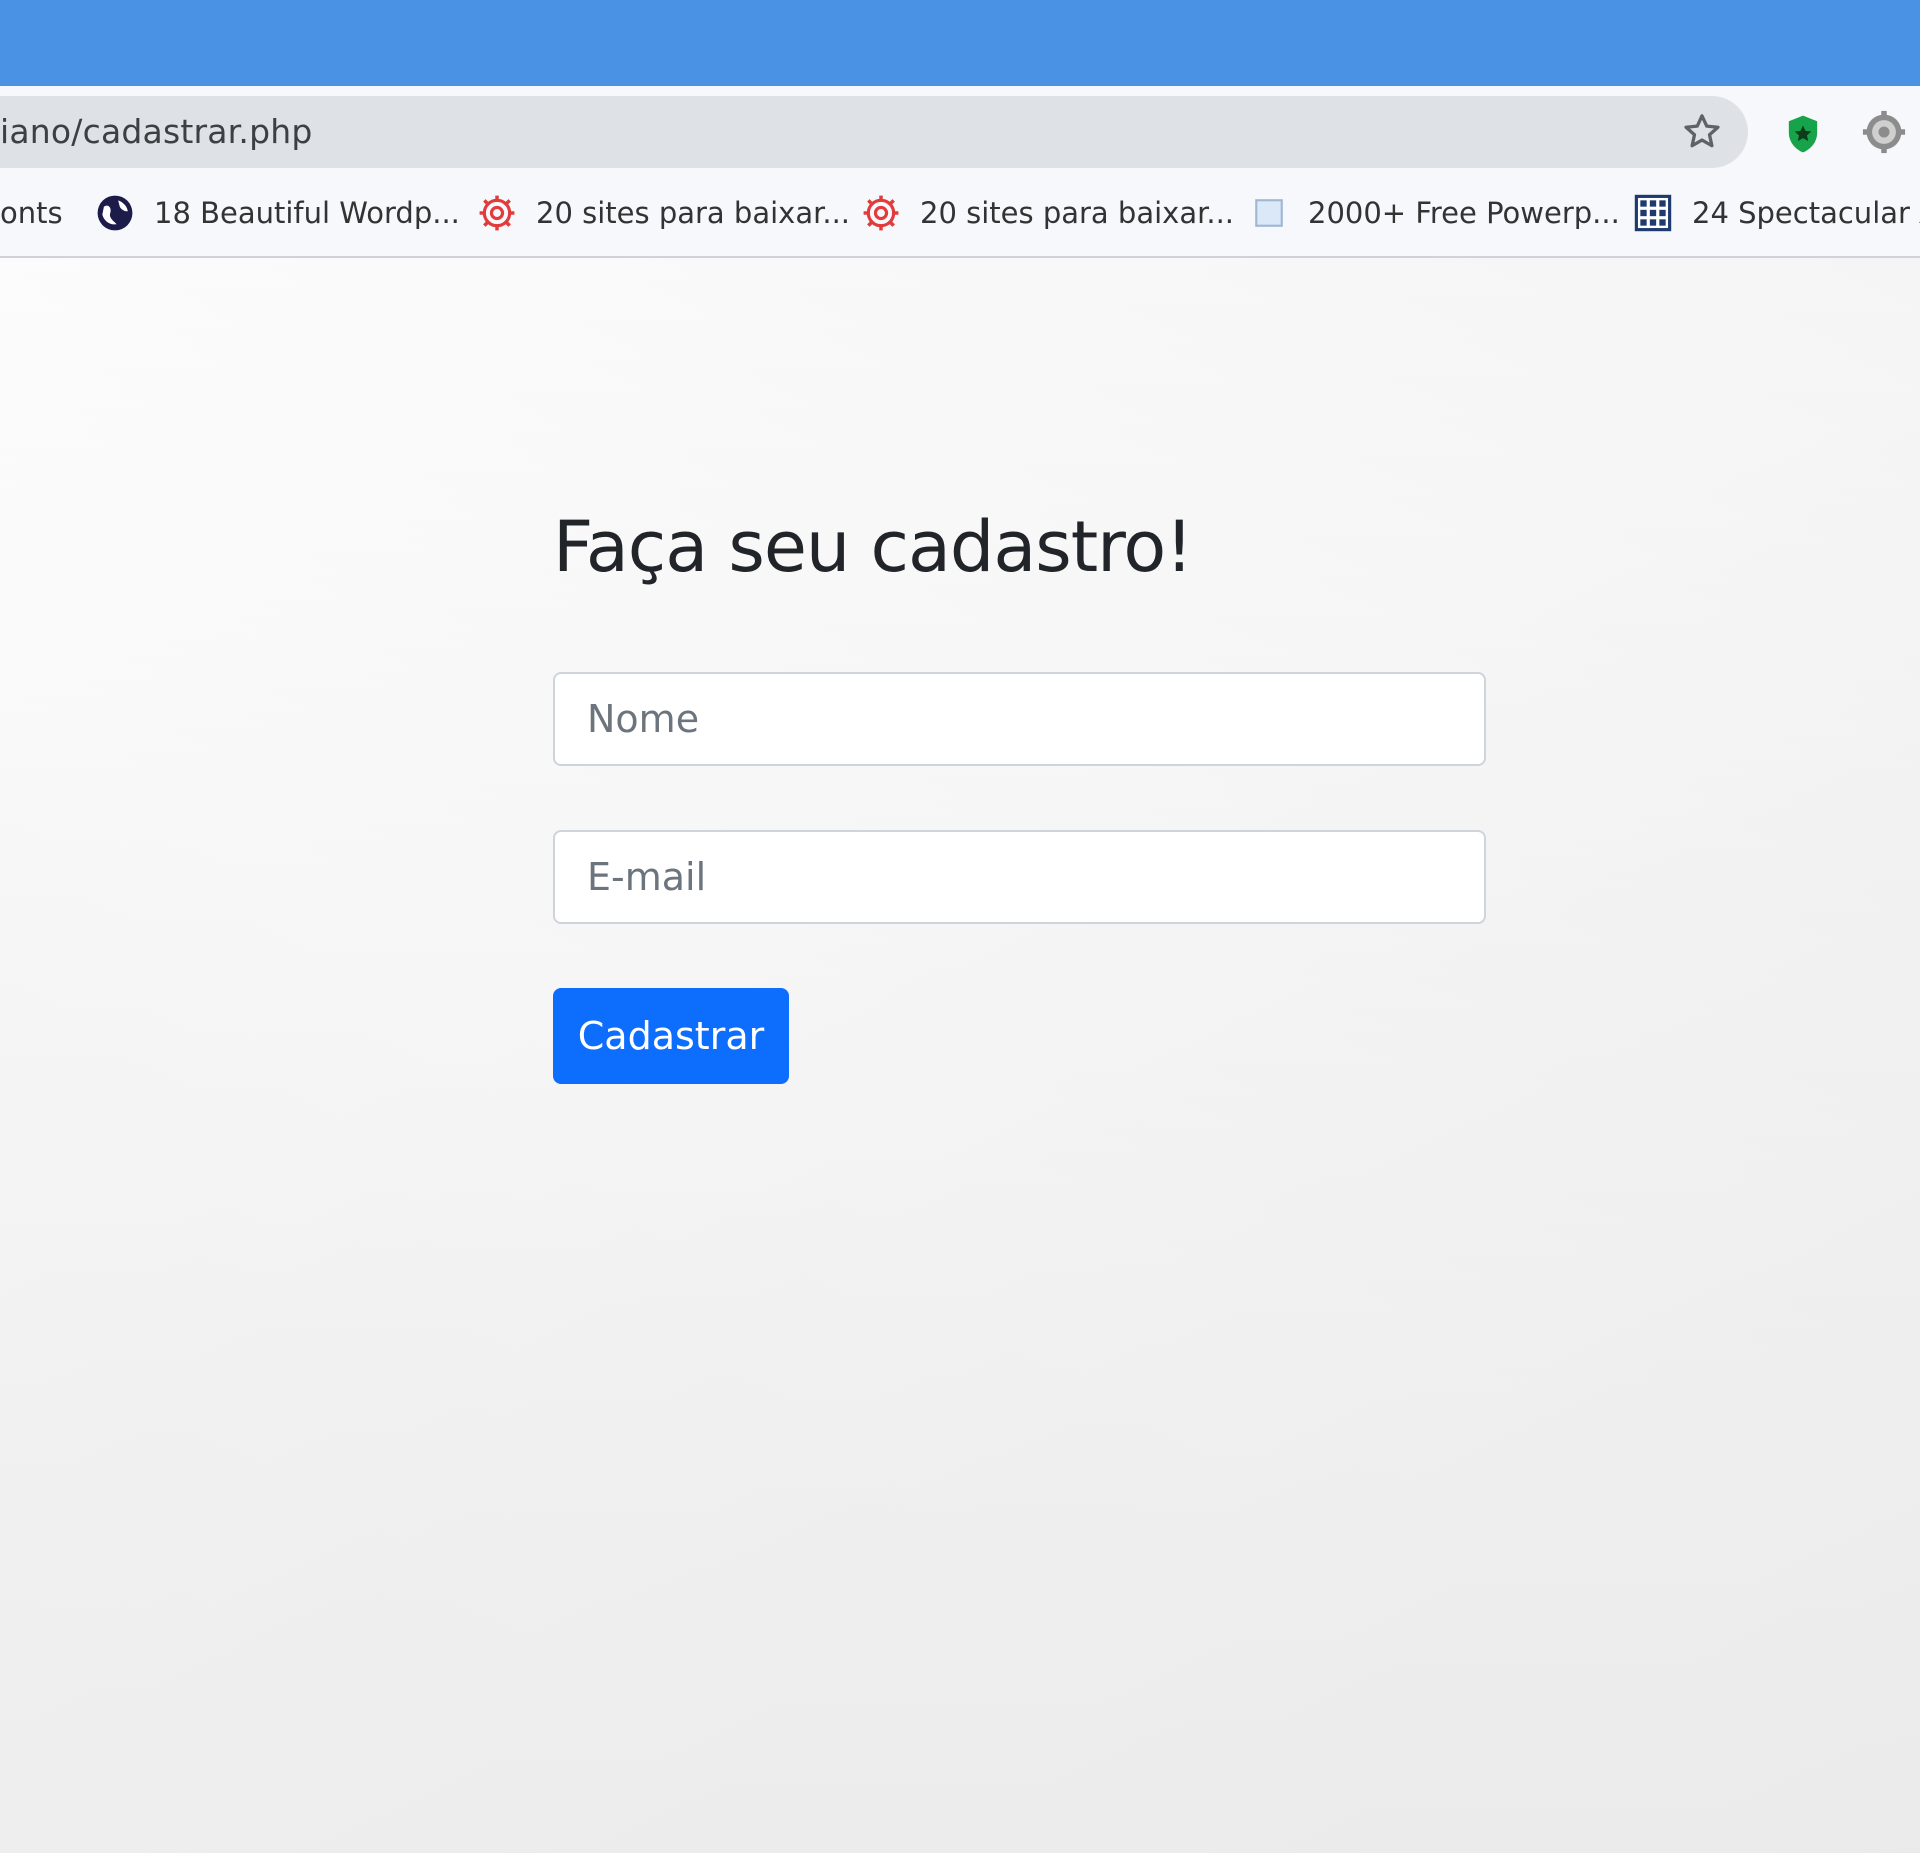 The width and height of the screenshot is (1920, 1853). Describe the element at coordinates (1884, 132) in the screenshot. I see `settings-extension-icon` at that location.